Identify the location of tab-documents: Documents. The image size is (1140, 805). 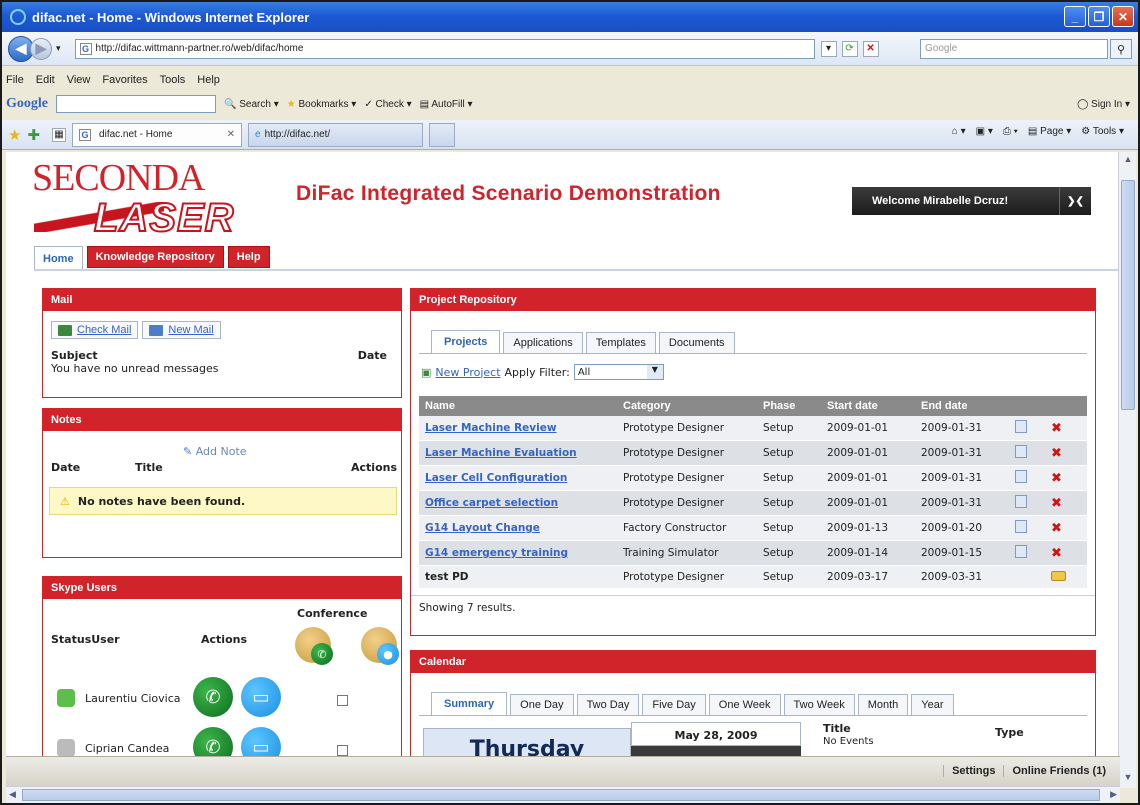
(696, 342).